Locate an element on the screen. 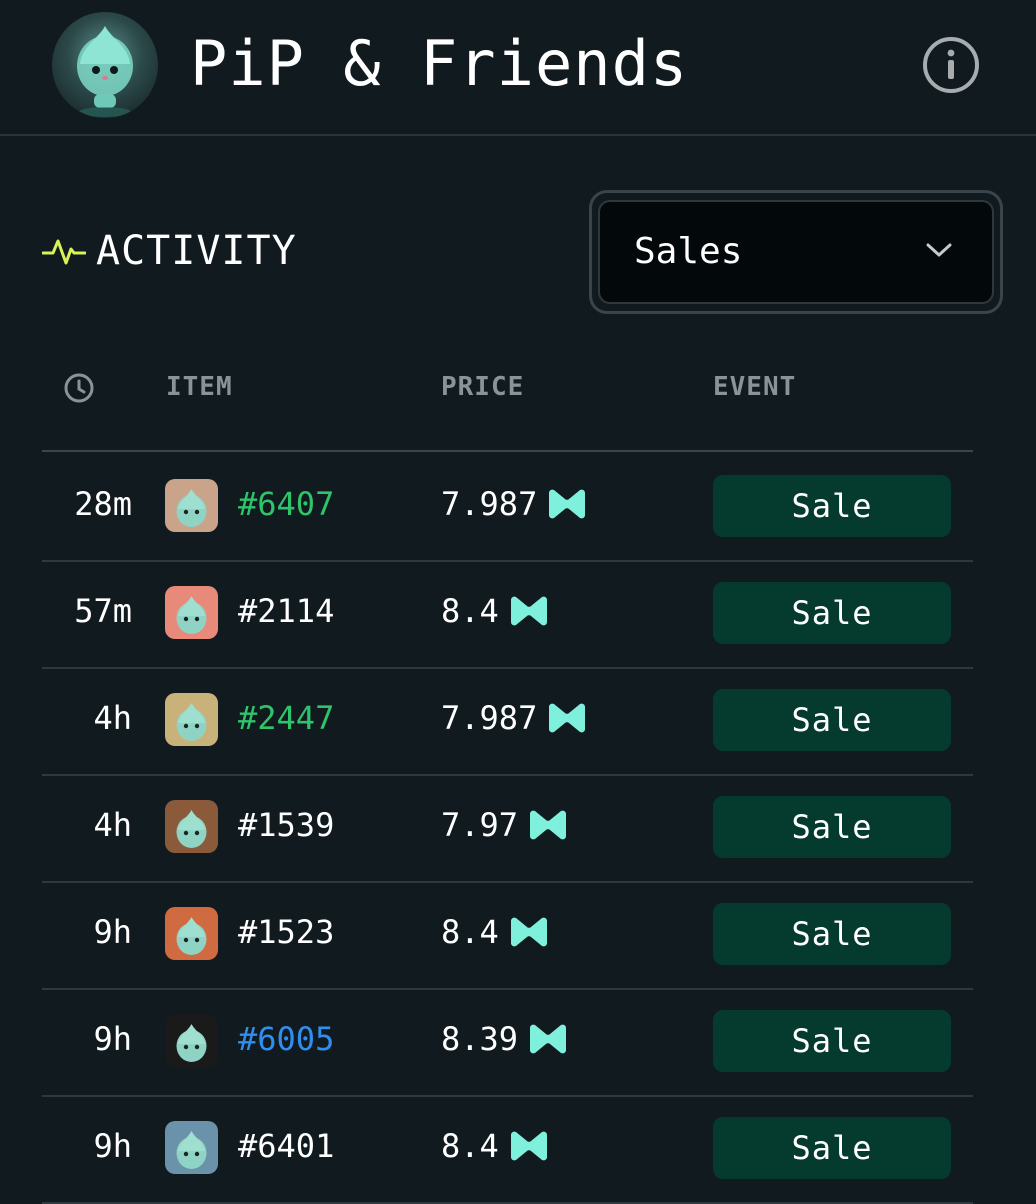 Image resolution: width=1036 pixels, height=1204 pixels. table-row: 9h #6401 8.4 Sale is located at coordinates (507, 1149).